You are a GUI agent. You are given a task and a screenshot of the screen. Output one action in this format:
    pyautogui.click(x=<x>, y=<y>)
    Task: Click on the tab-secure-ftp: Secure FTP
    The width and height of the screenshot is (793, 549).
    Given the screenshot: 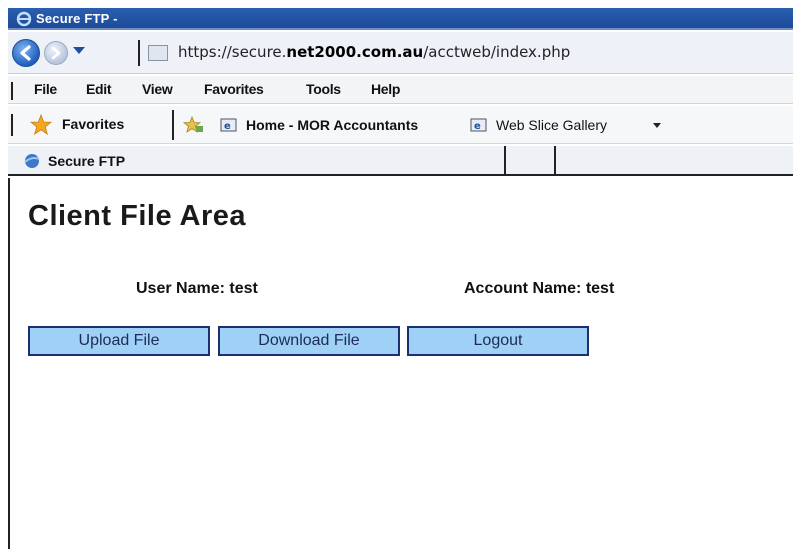 What is the action you would take?
    pyautogui.click(x=256, y=161)
    